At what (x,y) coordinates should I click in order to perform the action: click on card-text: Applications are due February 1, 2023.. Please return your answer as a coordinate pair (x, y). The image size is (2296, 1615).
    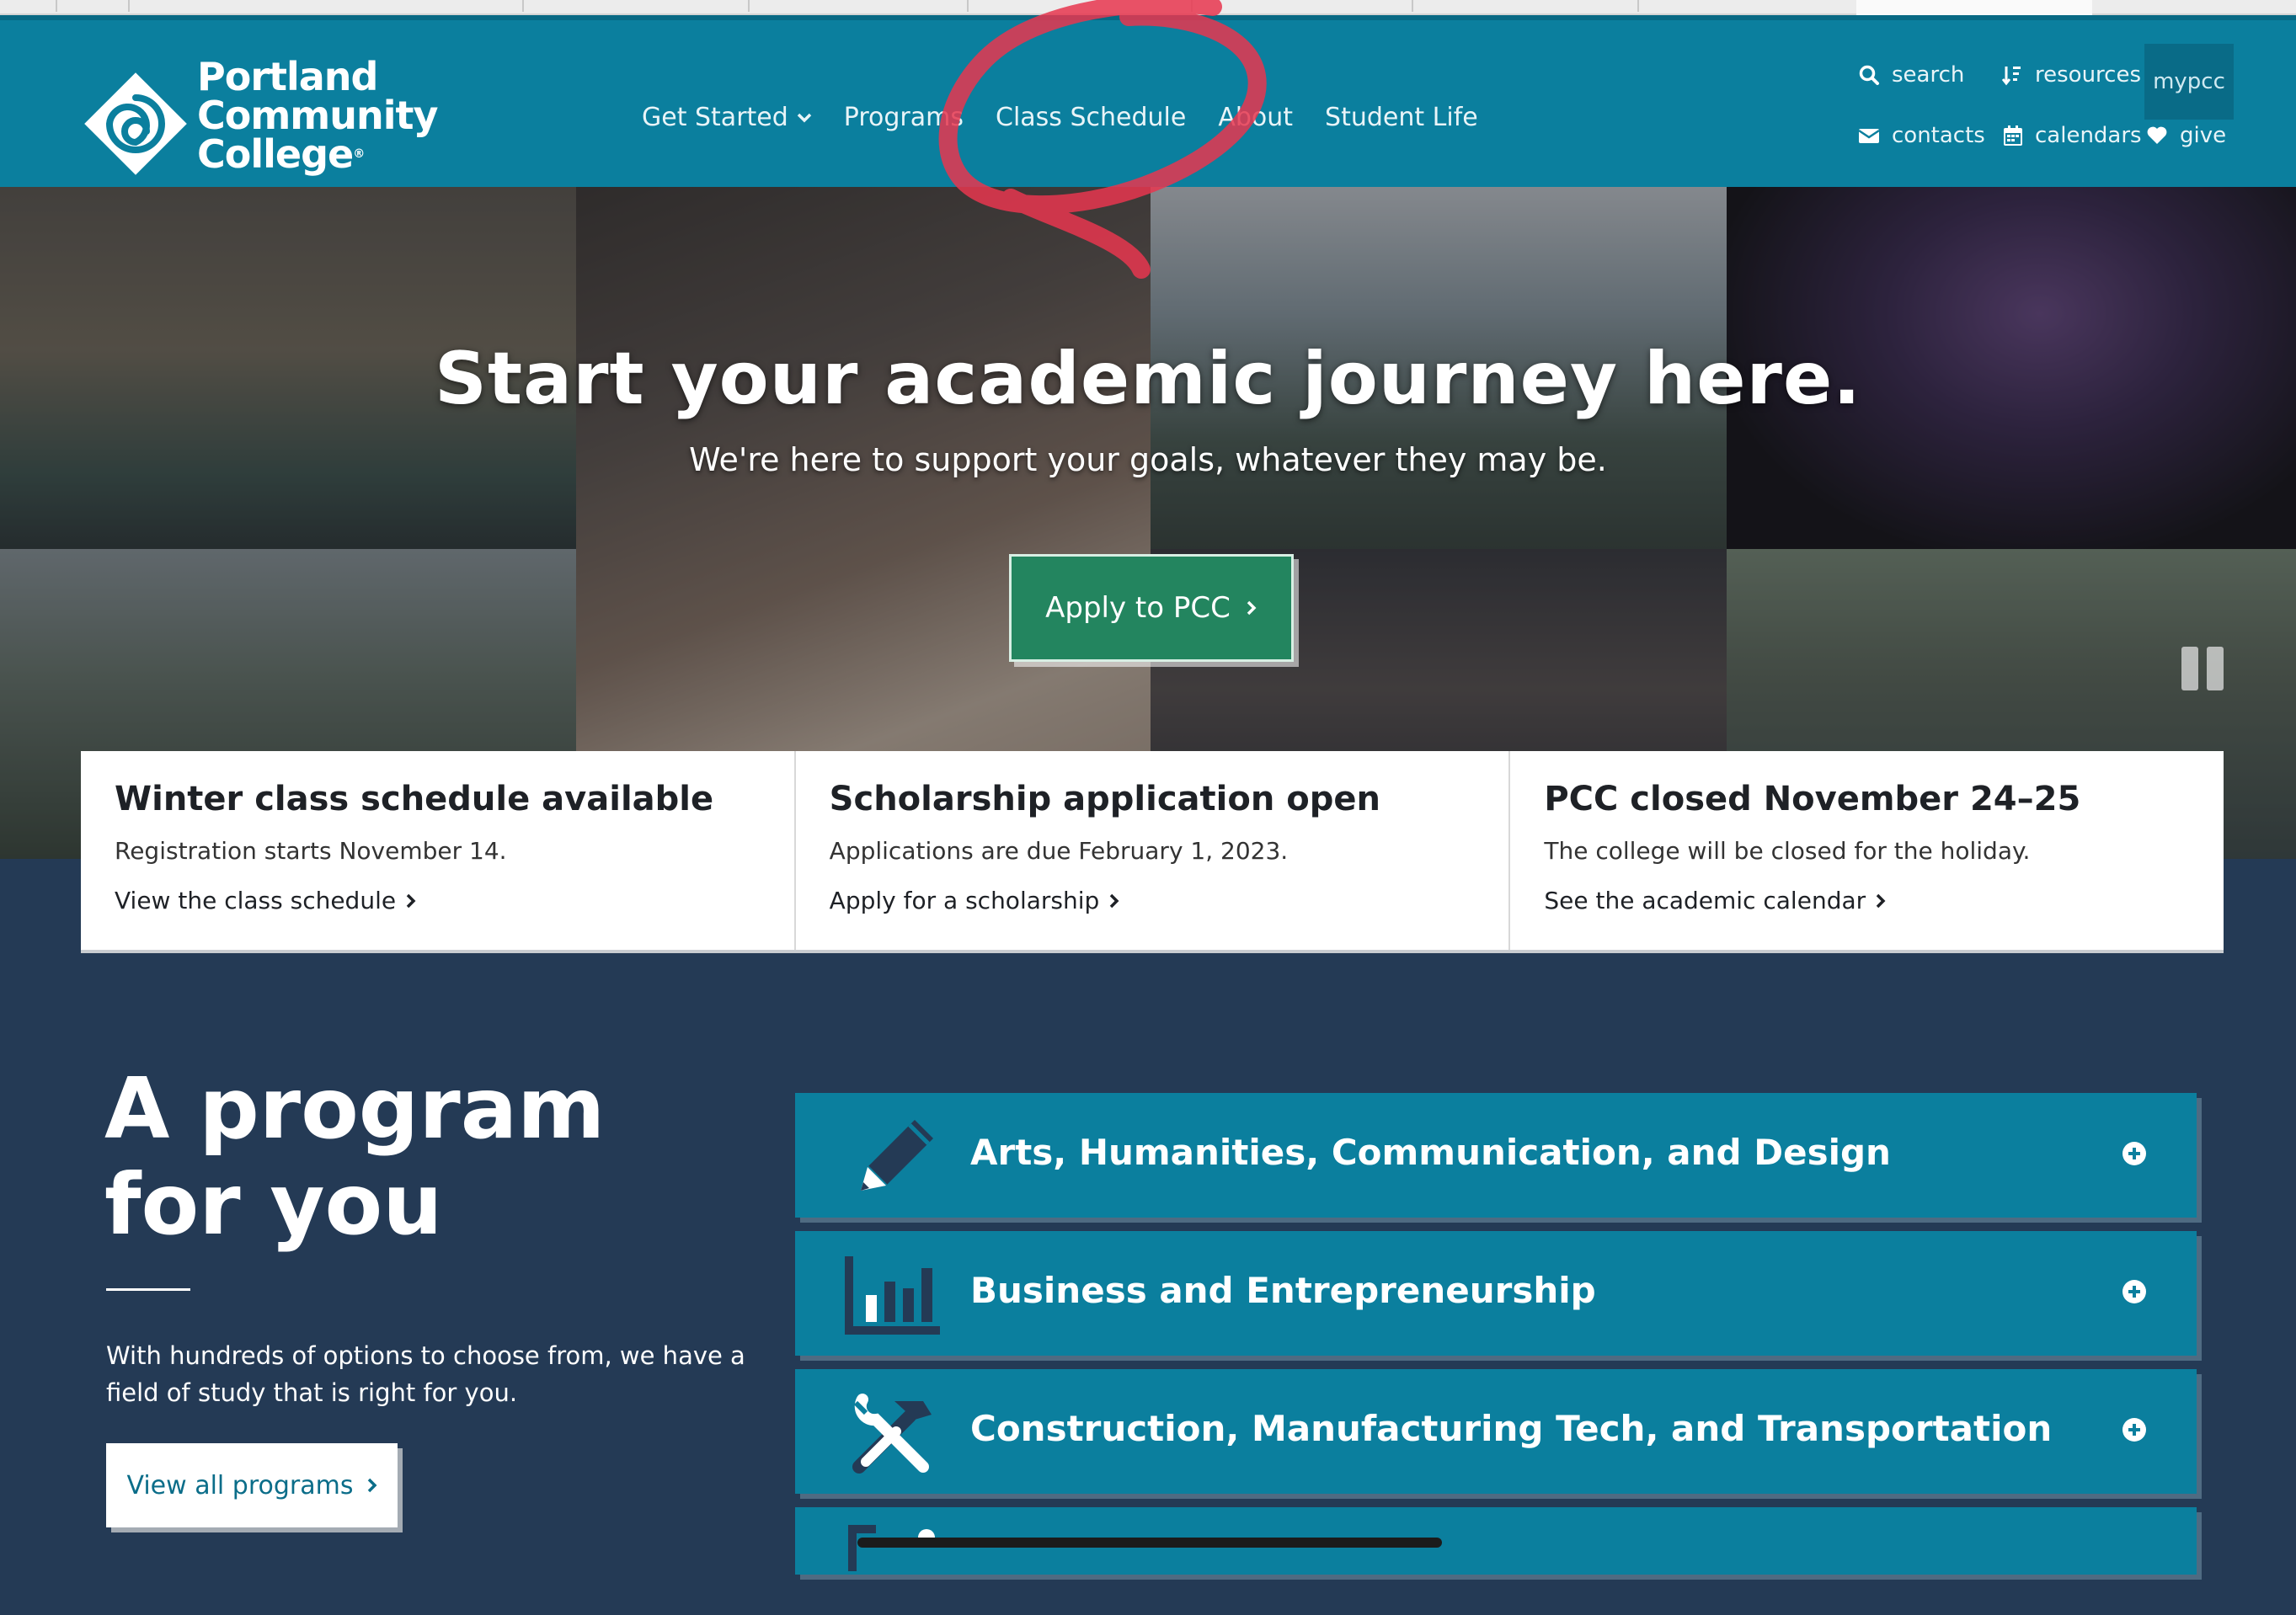
    Looking at the image, I should click on (1059, 851).